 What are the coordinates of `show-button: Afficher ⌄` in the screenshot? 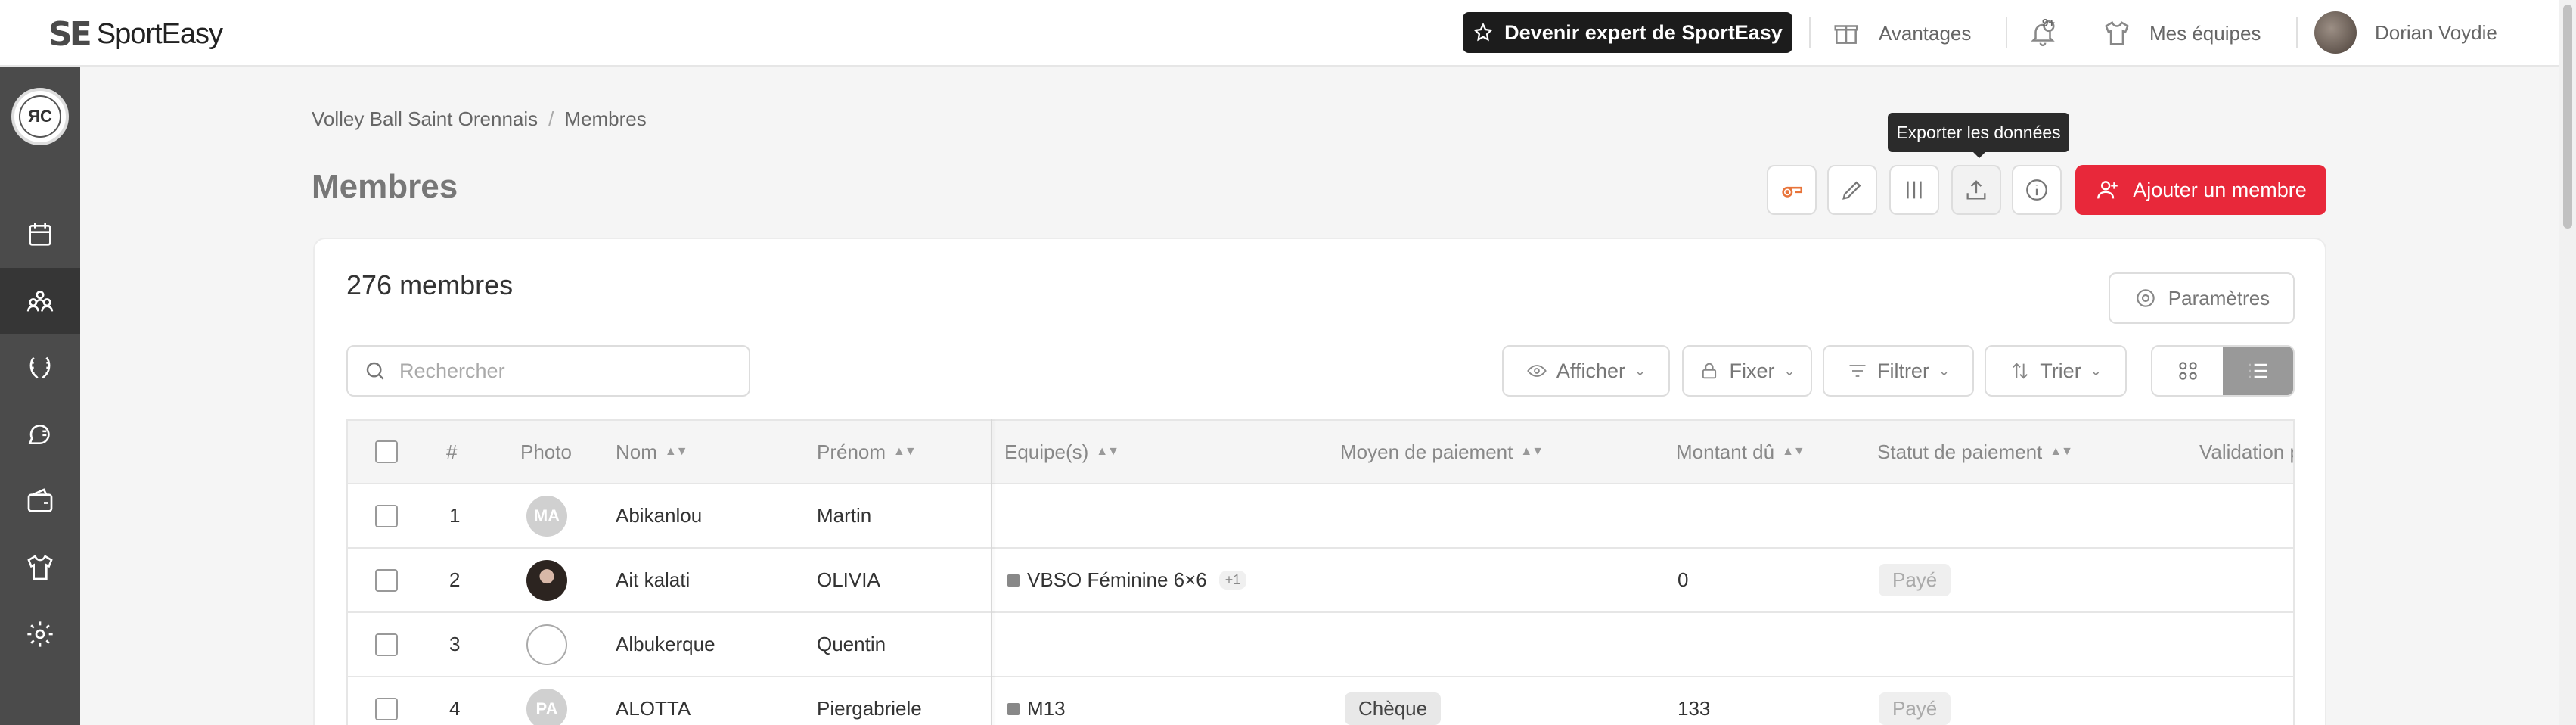 It's located at (1586, 371).